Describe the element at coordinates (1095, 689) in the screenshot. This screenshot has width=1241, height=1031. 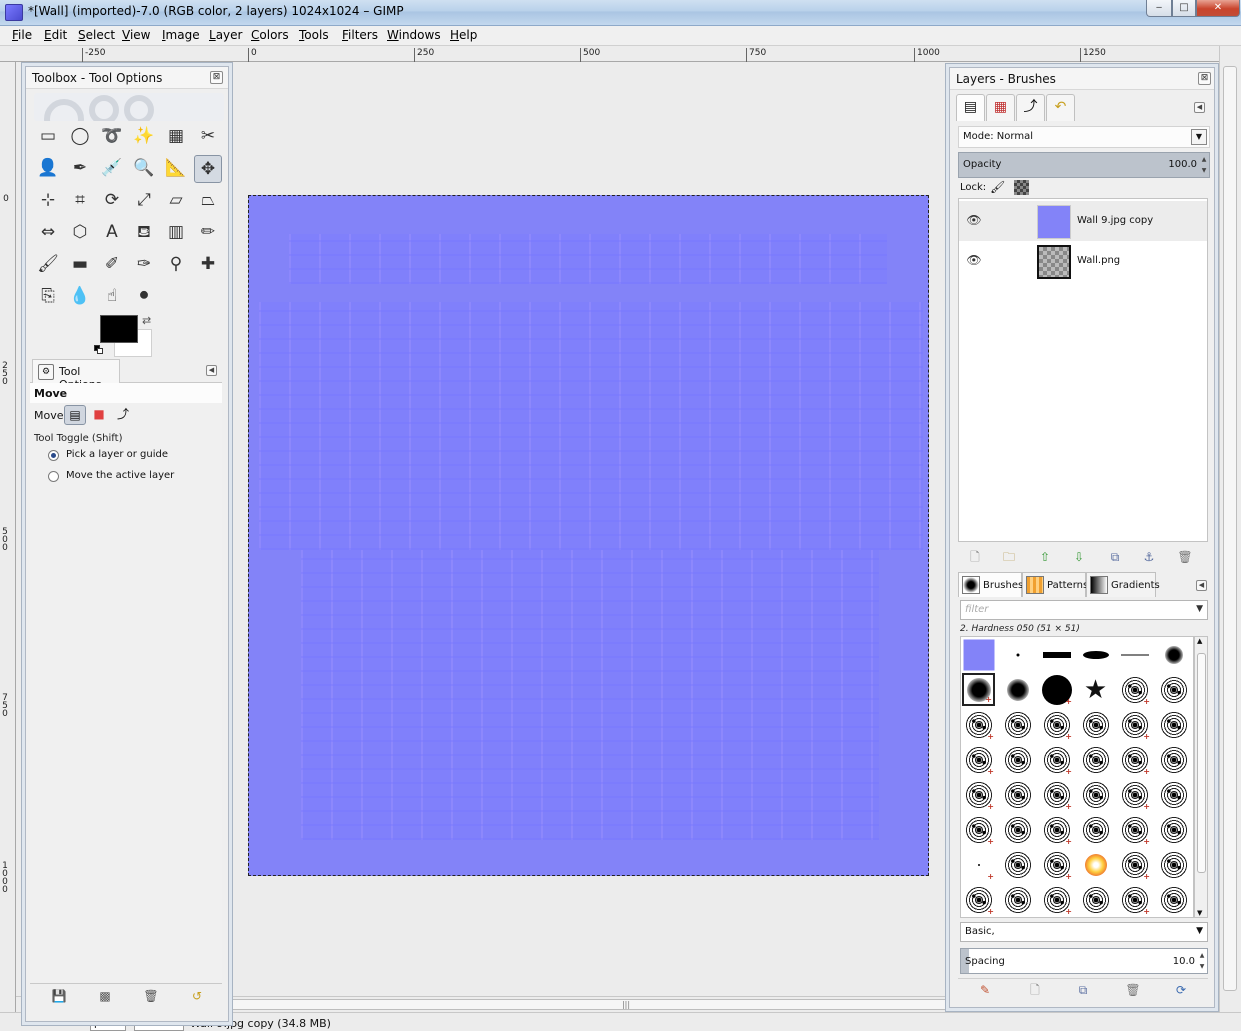
I see `brush-cell: ★` at that location.